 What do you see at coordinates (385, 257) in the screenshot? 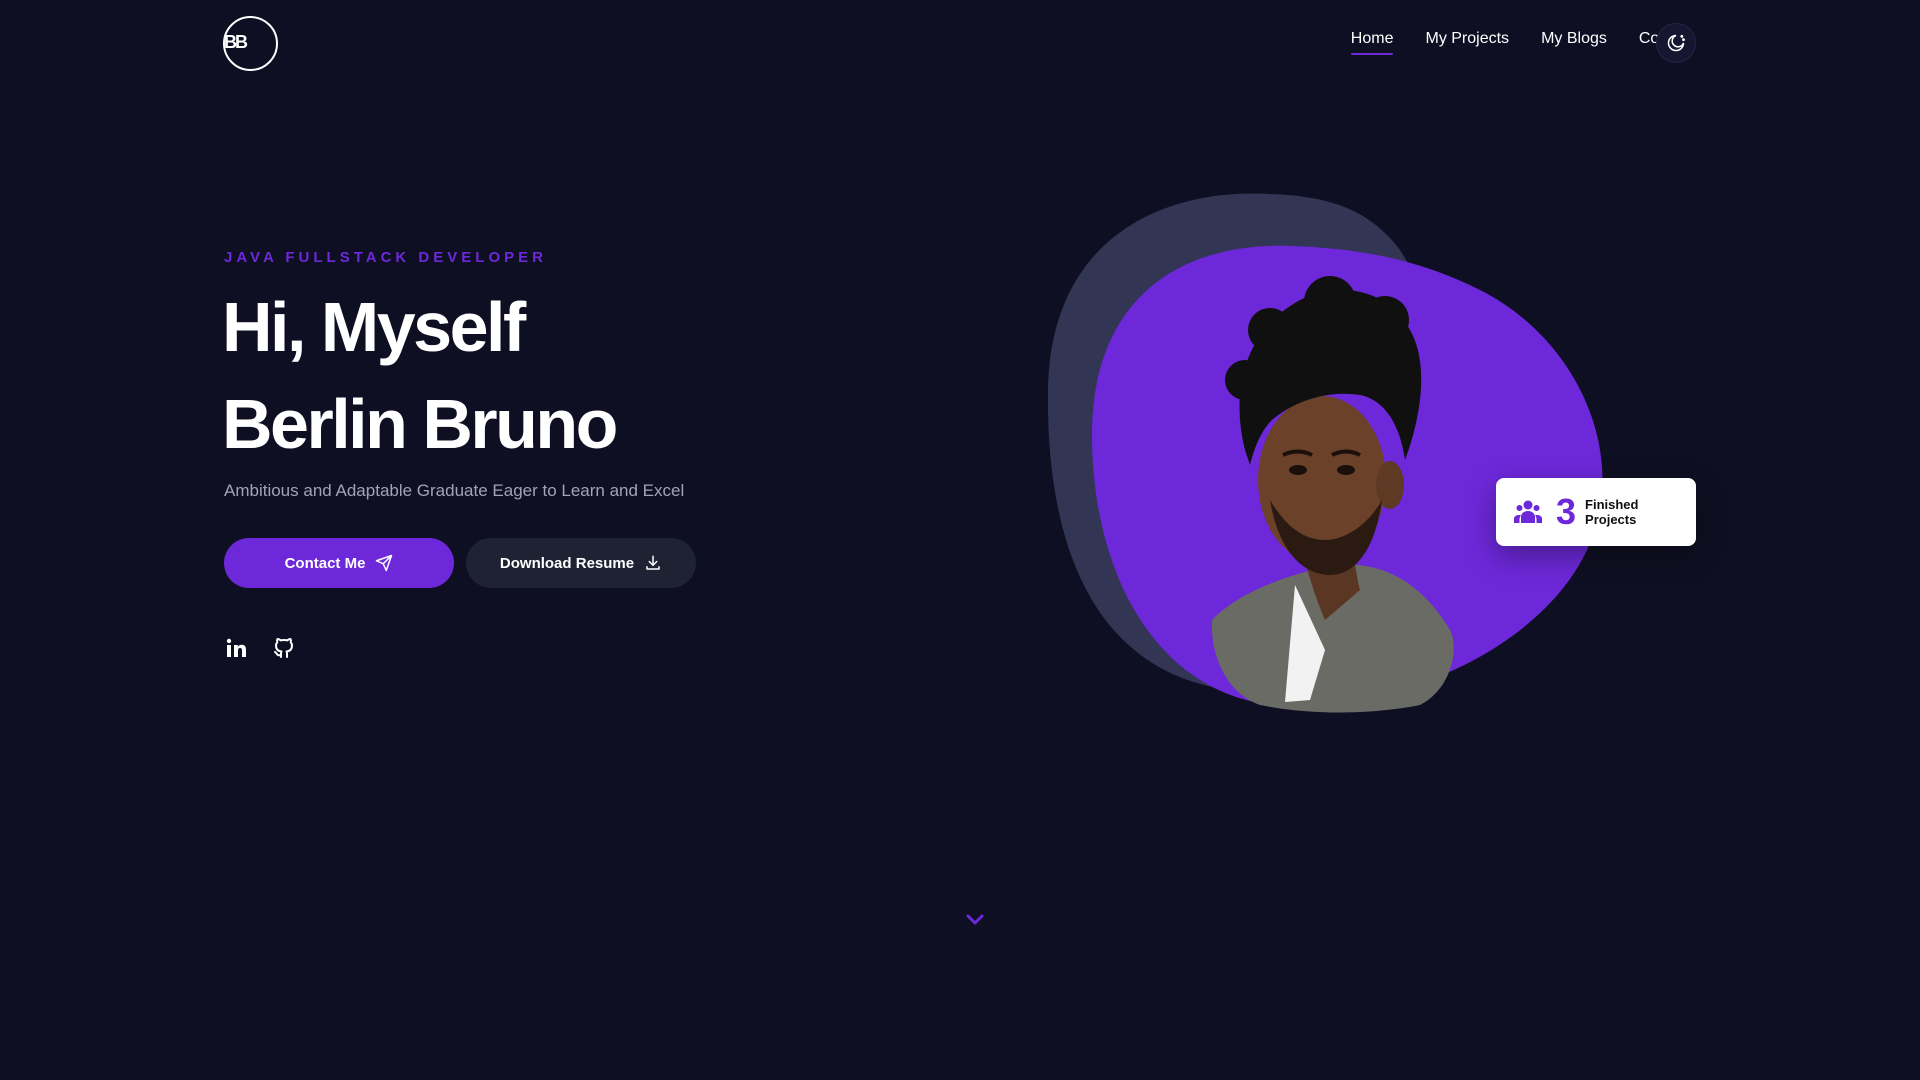
I see `role-subtitle: JAVA FULLSTACK DEVELOPER` at bounding box center [385, 257].